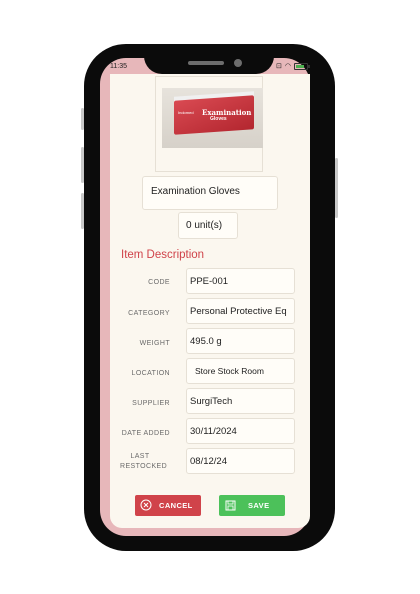 The image size is (420, 594). I want to click on date-added-label: DATE ADDED, so click(145, 433).